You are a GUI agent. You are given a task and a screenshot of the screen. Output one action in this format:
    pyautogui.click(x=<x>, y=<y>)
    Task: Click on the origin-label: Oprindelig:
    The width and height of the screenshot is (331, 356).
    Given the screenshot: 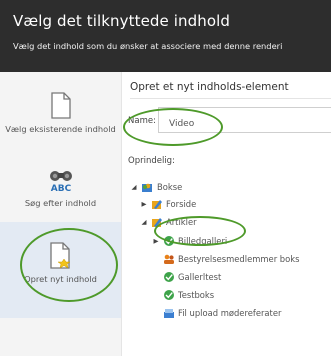 What is the action you would take?
    pyautogui.click(x=151, y=161)
    